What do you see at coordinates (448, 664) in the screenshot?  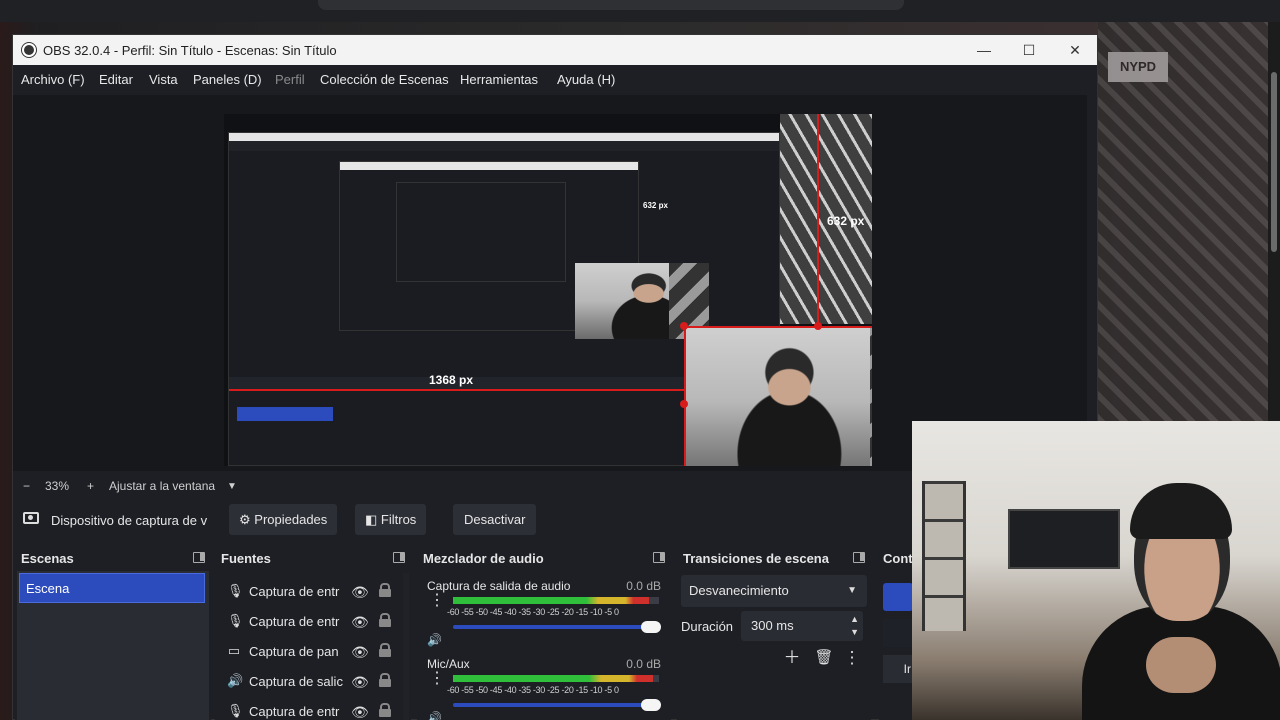 I see `channel-name: Mic/Aux` at bounding box center [448, 664].